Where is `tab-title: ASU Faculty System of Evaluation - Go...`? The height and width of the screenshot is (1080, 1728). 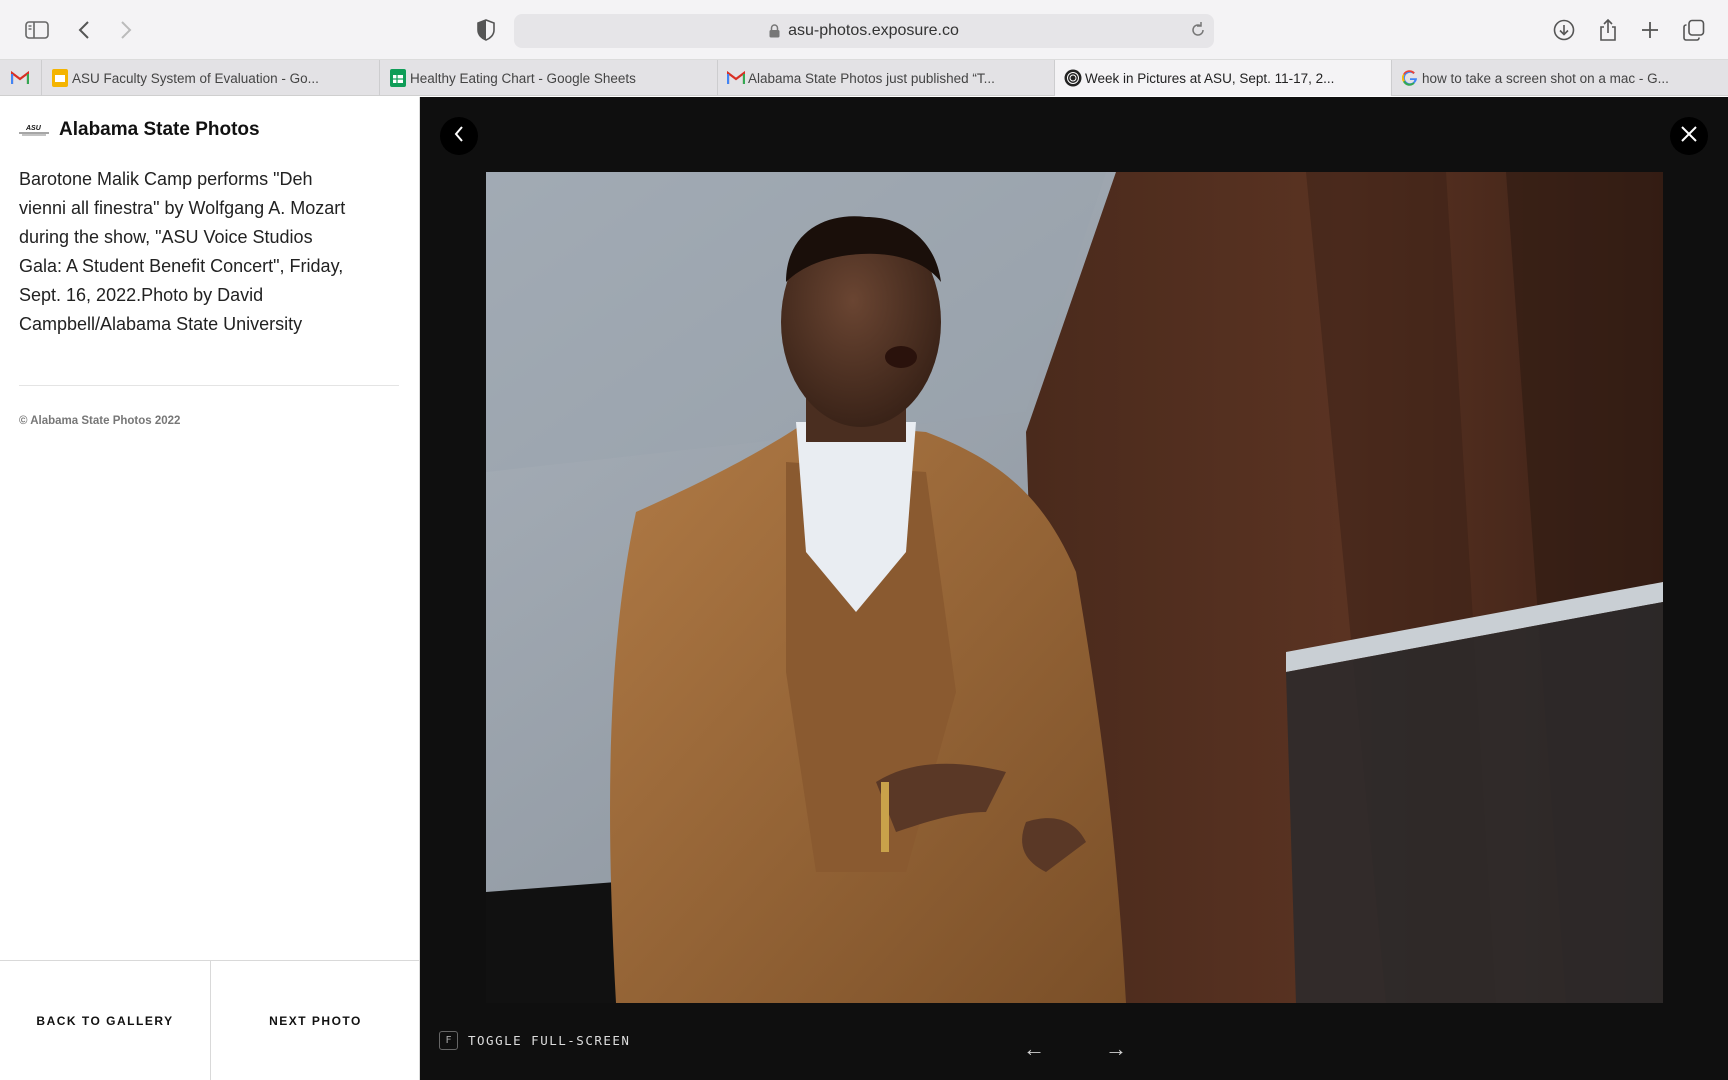
tab-title: ASU Faculty System of Evaluation - Go... is located at coordinates (195, 78).